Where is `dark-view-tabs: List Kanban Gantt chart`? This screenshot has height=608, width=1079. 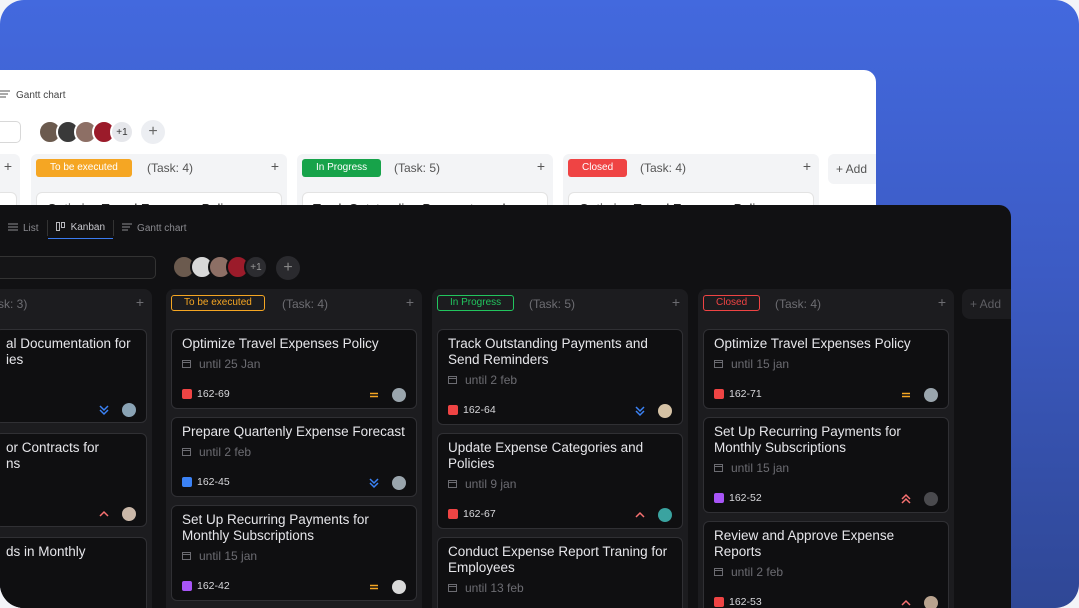
dark-view-tabs: List Kanban Gantt chart is located at coordinates (97, 228).